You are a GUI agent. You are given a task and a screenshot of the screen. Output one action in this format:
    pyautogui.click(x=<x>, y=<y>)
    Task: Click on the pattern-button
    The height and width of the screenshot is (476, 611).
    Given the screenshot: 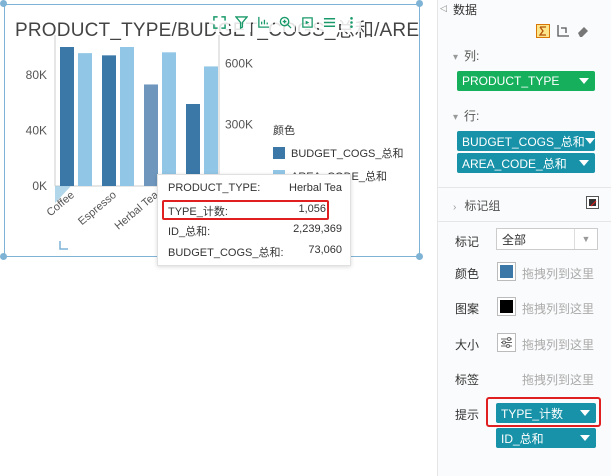 What is the action you would take?
    pyautogui.click(x=506, y=306)
    